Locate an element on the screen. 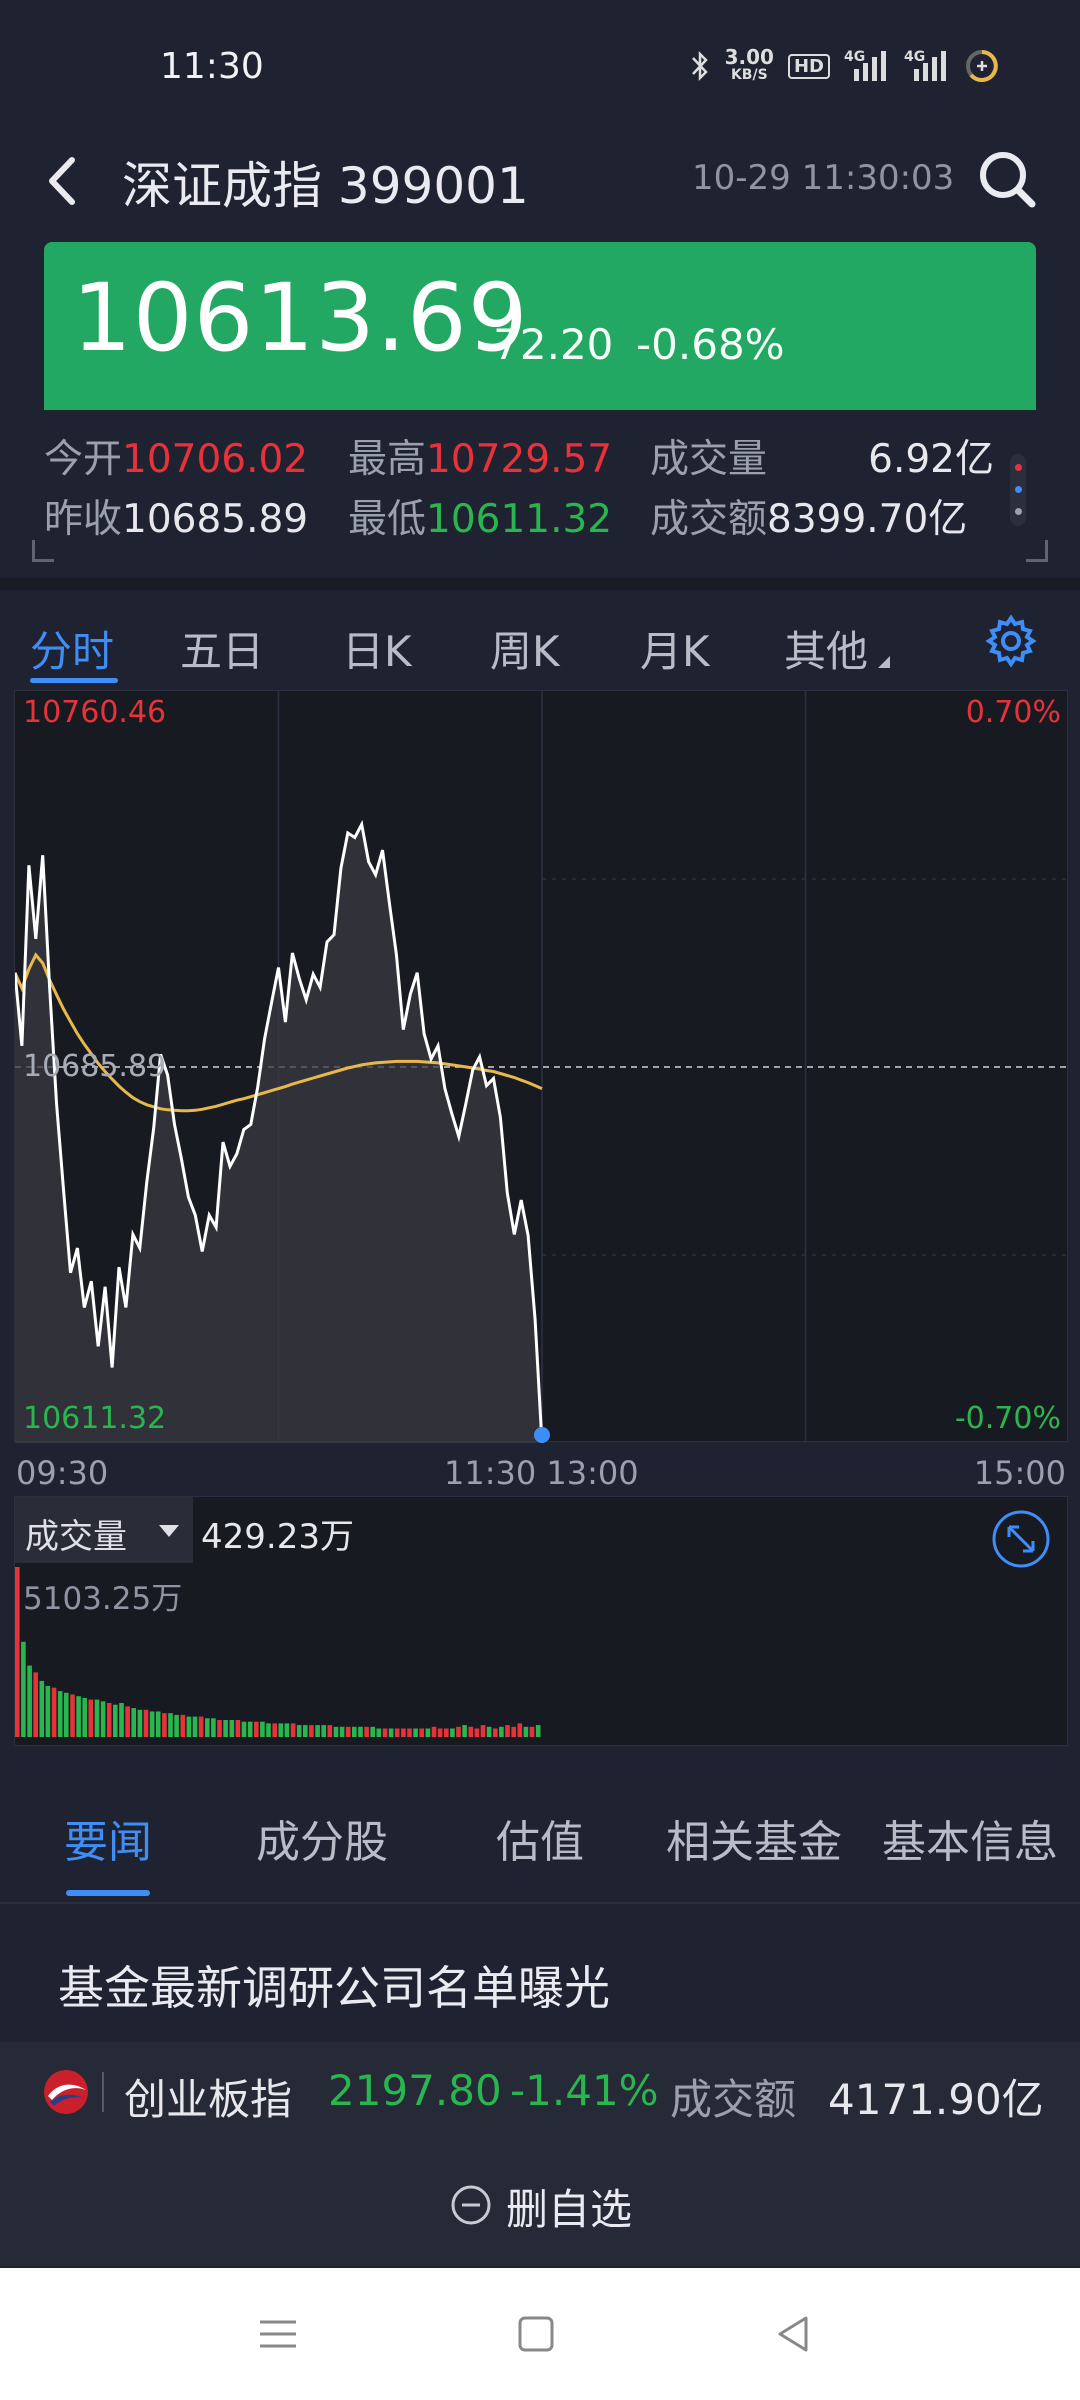 This screenshot has height=2400, width=1080. y-min-label: 10611.32 is located at coordinates (95, 1418).